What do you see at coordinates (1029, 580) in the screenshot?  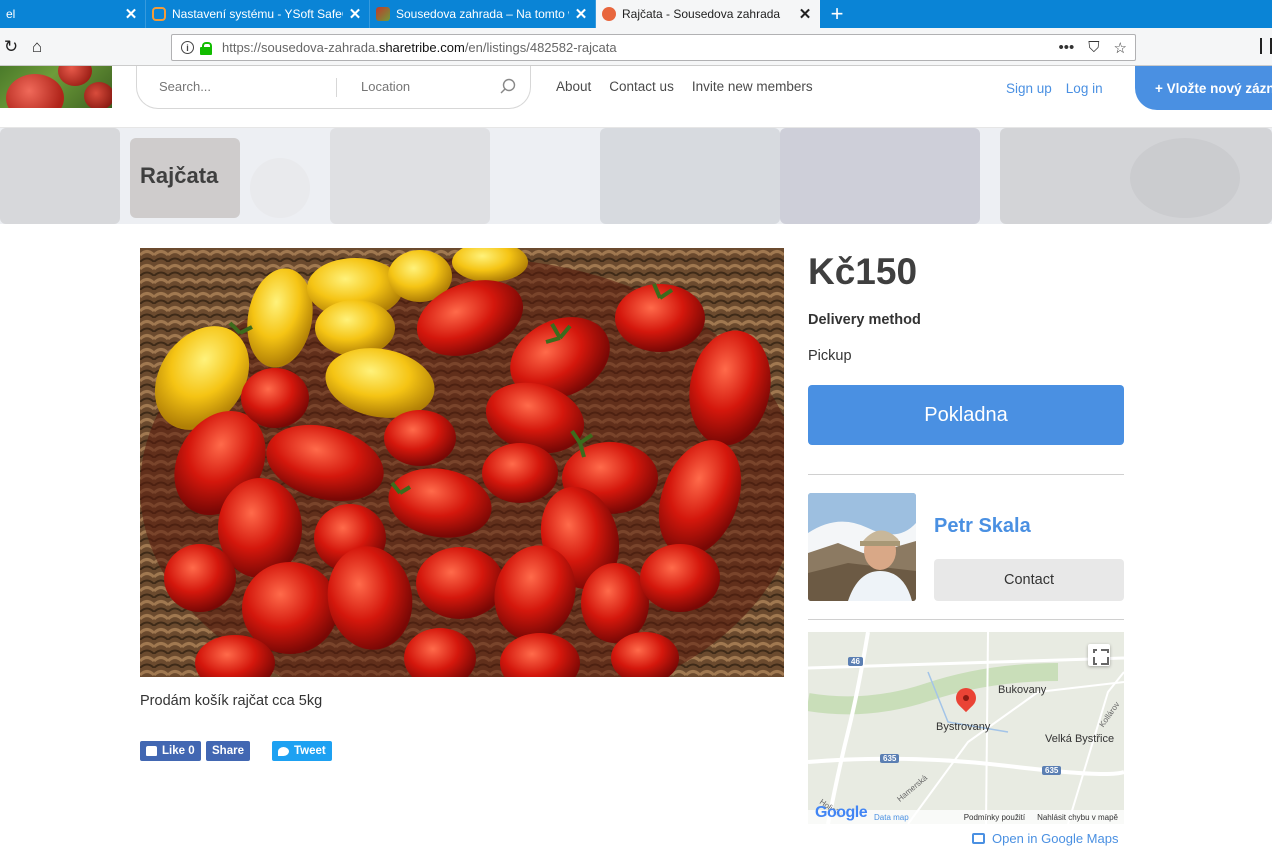 I see `contact-button: Contact` at bounding box center [1029, 580].